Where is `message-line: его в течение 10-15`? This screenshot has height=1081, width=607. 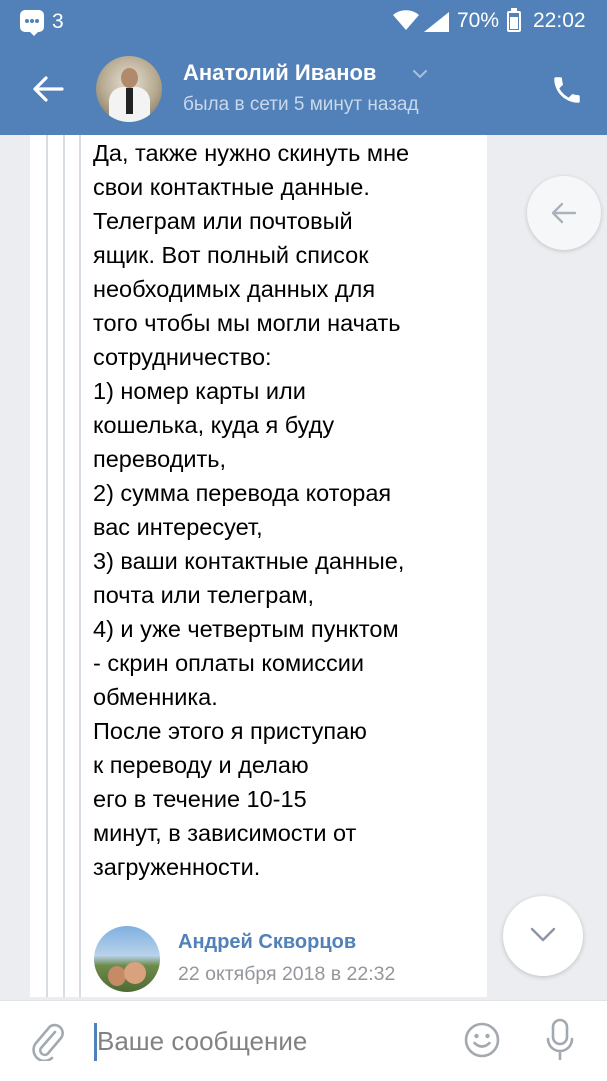
message-line: его в течение 10-15 is located at coordinates (200, 799).